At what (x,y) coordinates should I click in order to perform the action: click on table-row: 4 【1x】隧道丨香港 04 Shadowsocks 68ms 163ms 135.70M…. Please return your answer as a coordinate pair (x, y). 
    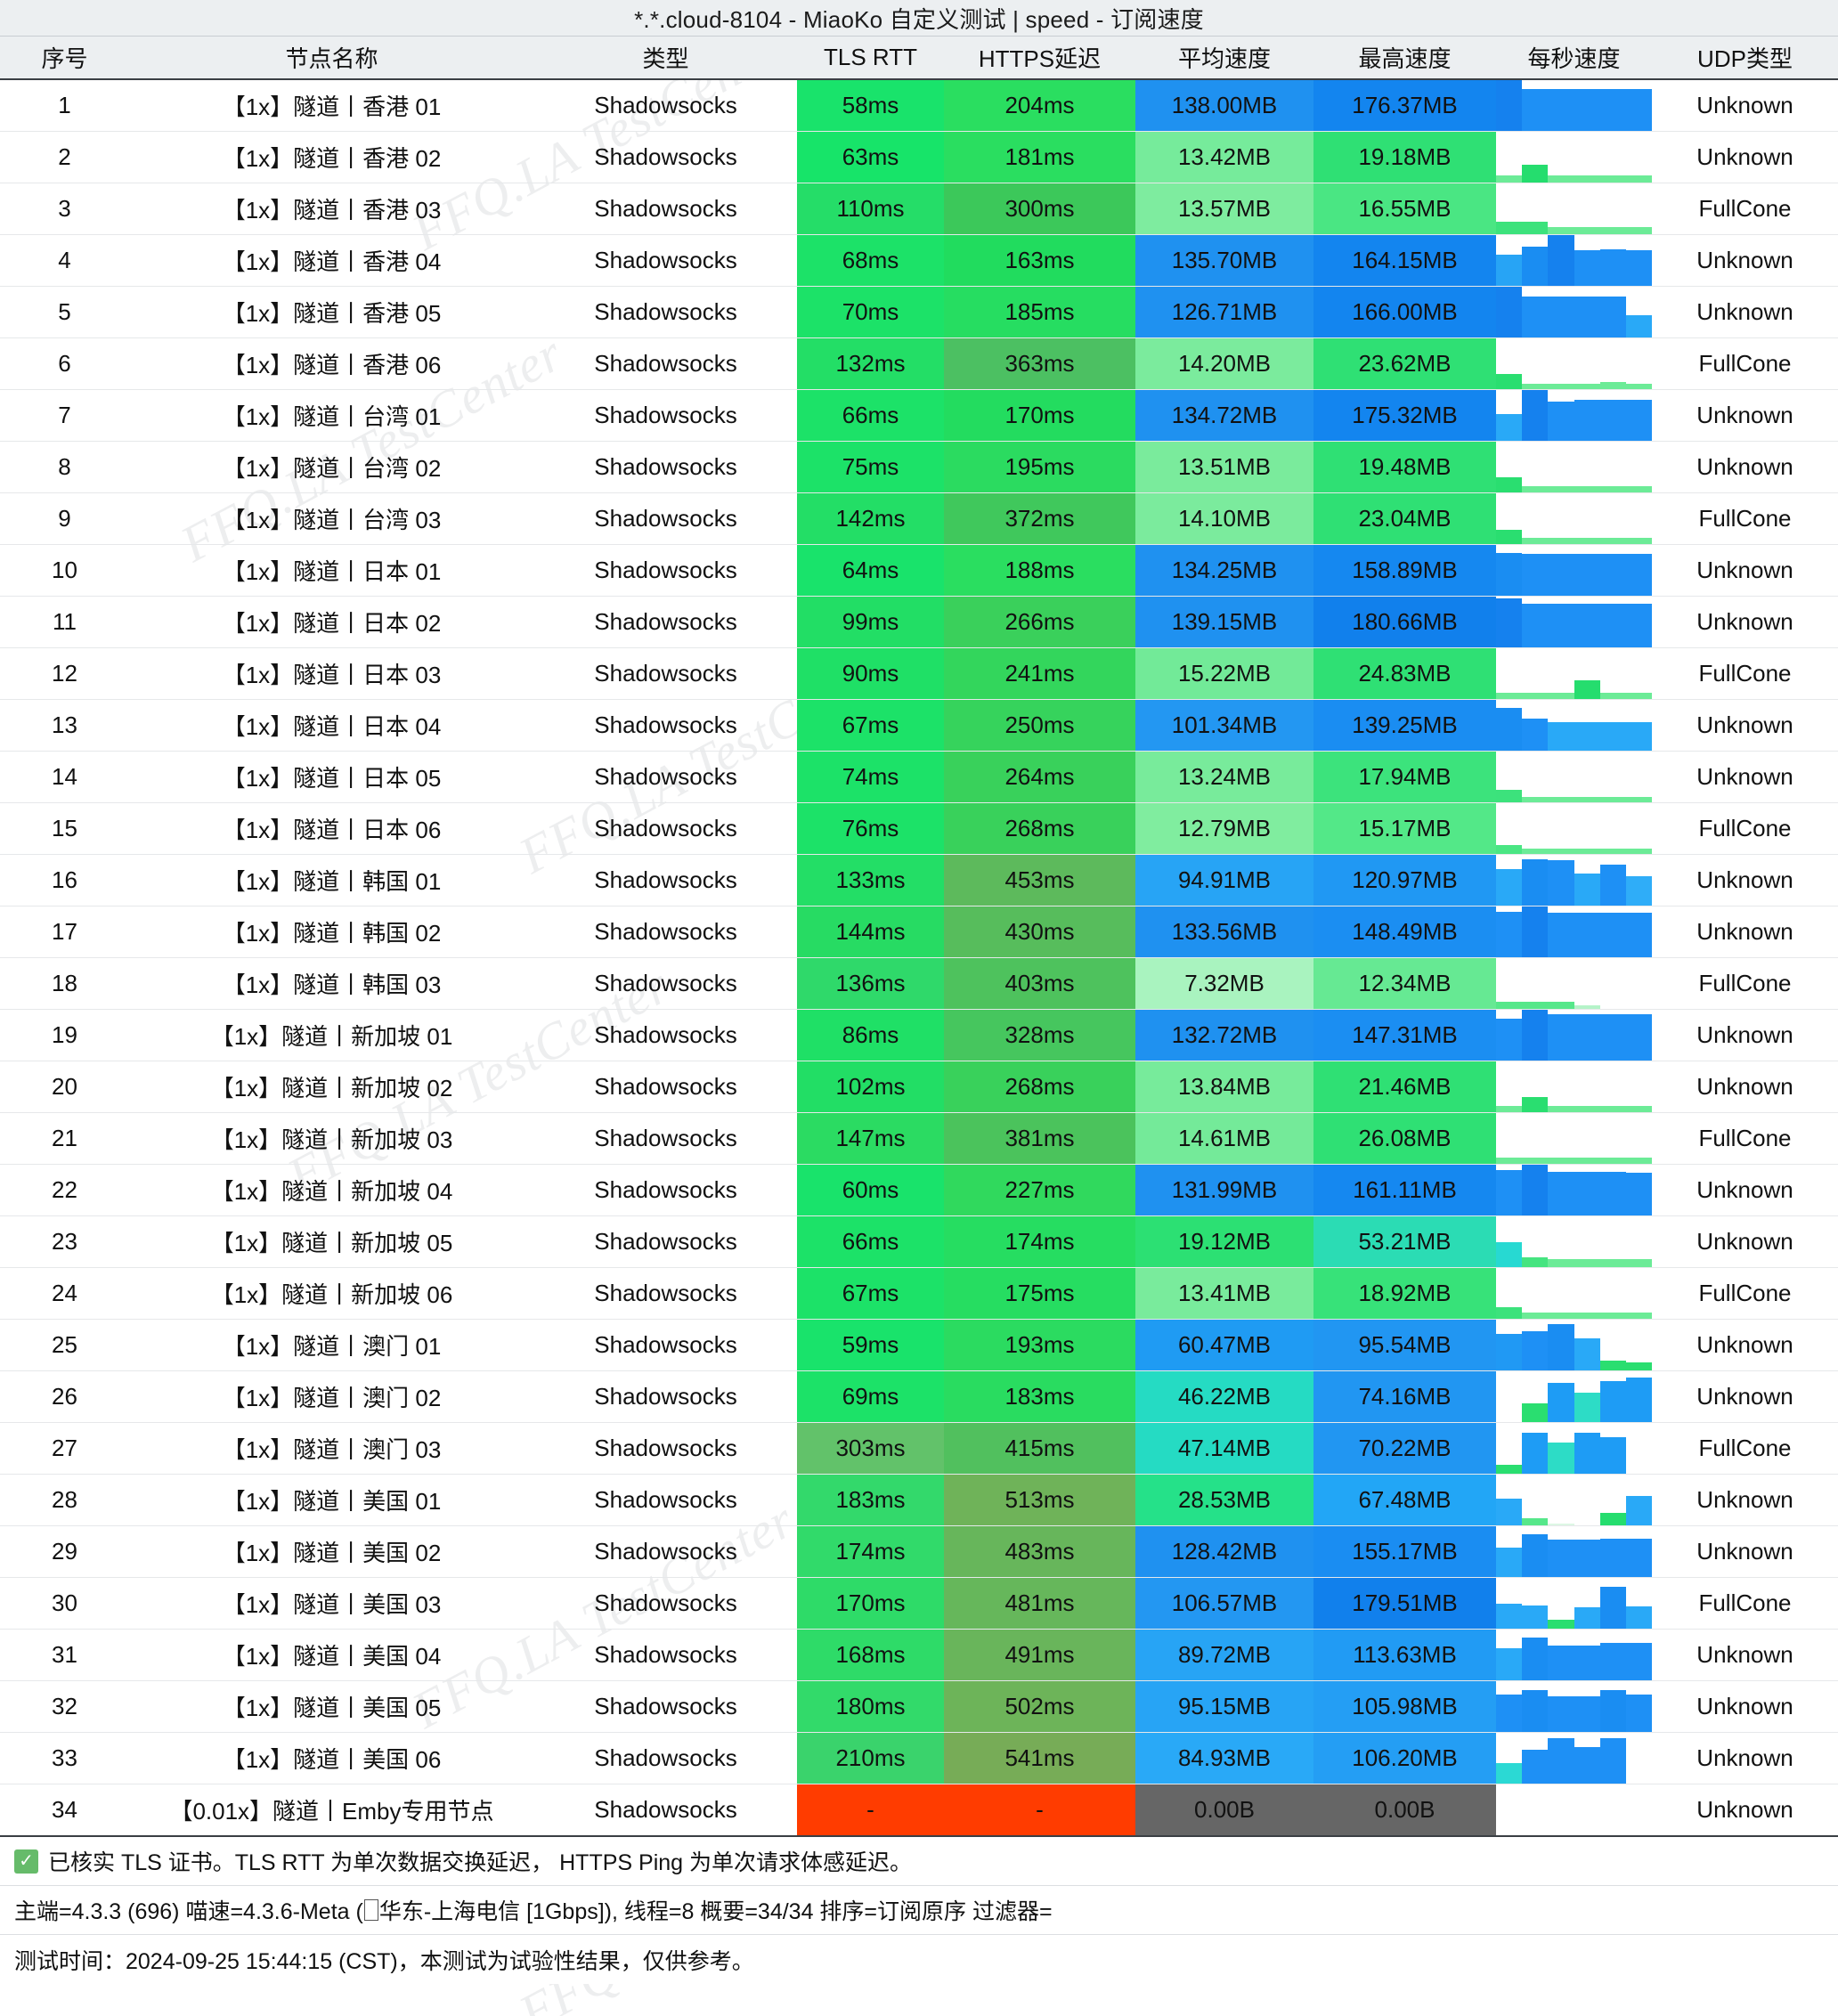
    Looking at the image, I should click on (919, 260).